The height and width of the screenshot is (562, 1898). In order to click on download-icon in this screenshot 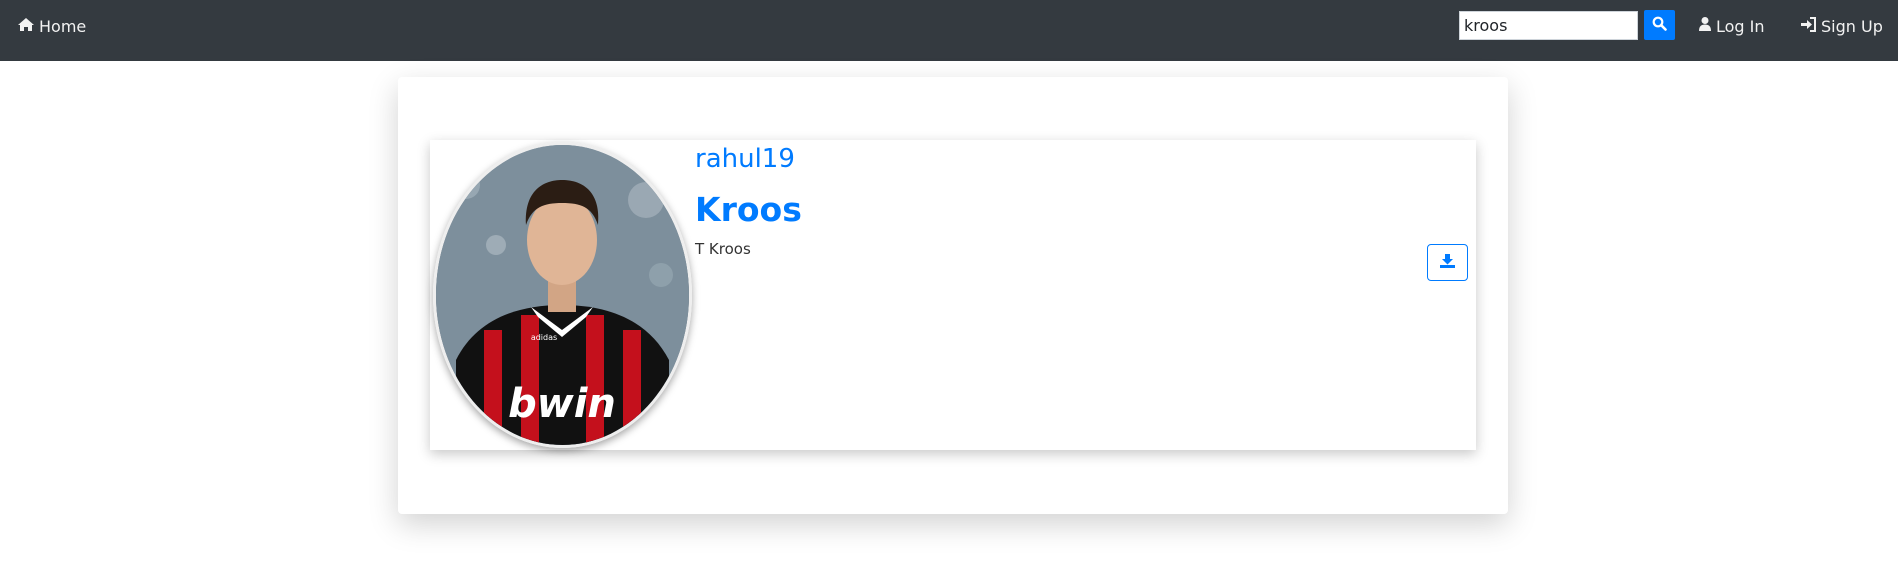, I will do `click(1447, 262)`.